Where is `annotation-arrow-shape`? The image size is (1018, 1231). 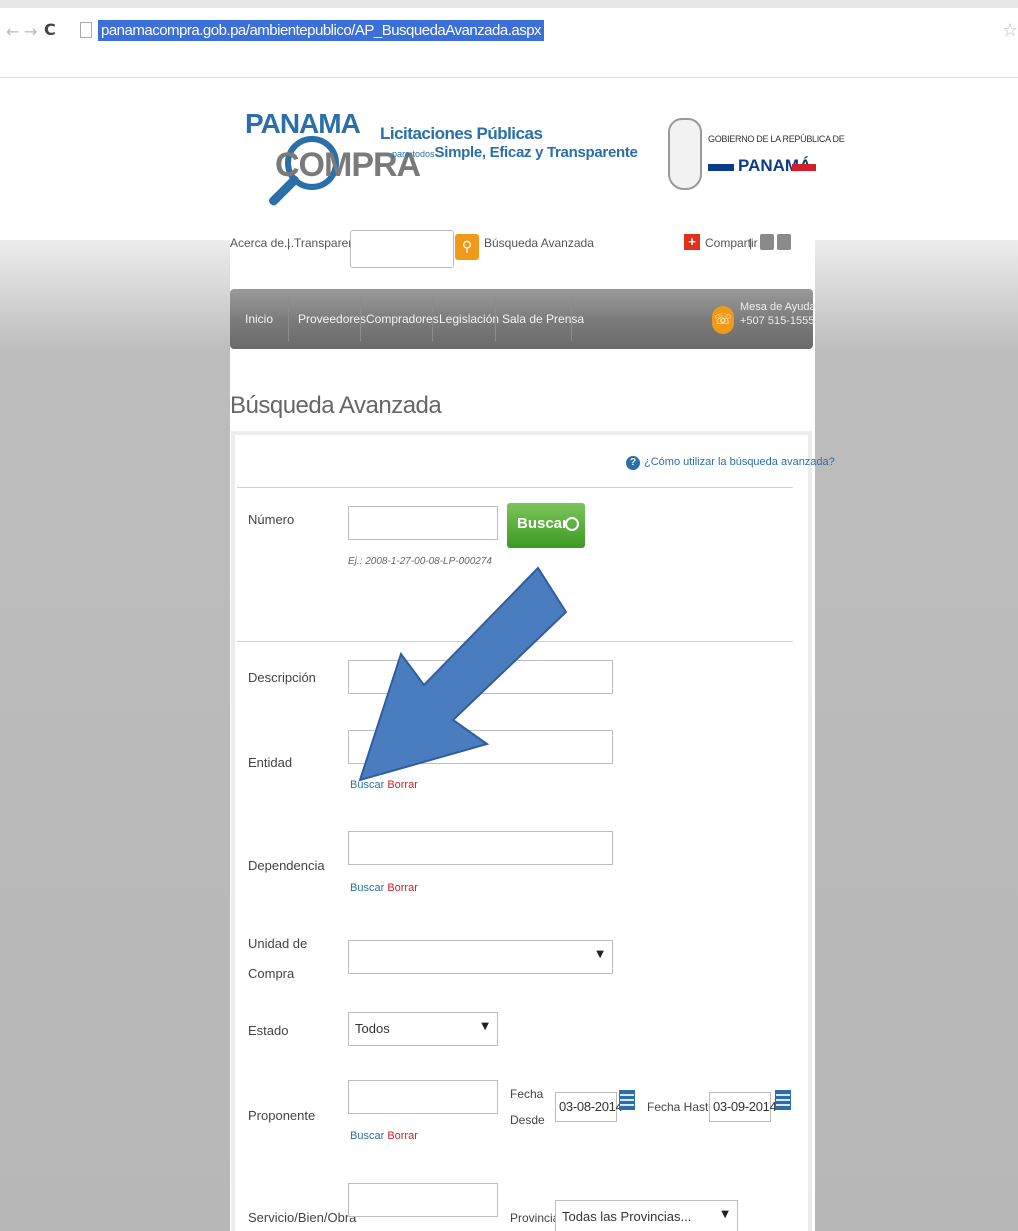
annotation-arrow-shape is located at coordinates (463, 674).